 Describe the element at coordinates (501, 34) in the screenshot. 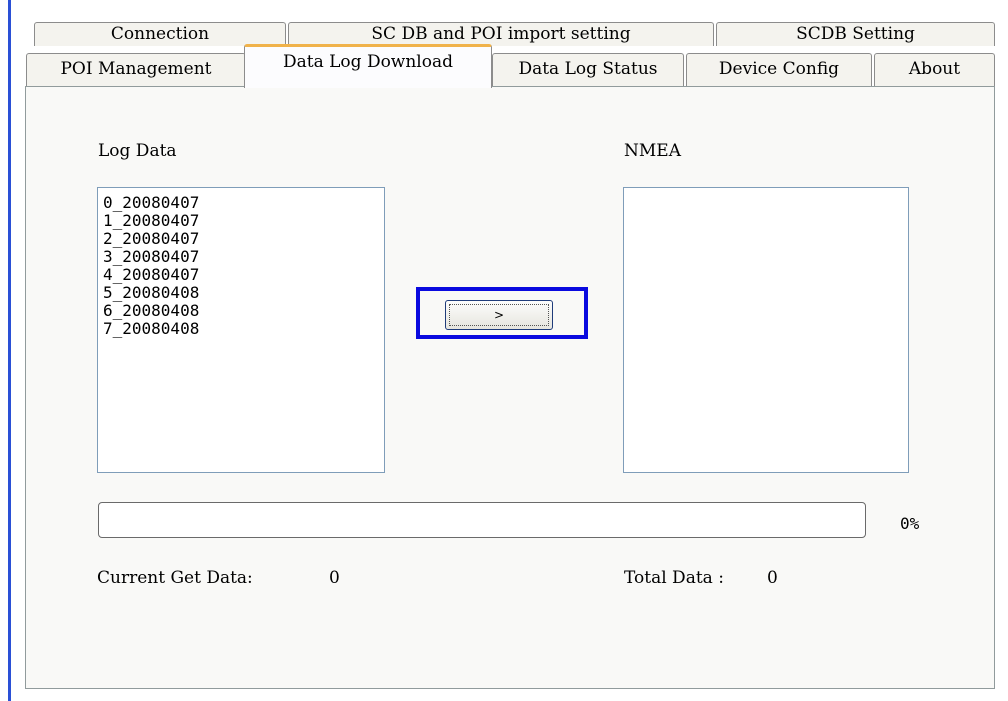

I see `tab-sc-db-poi-import-setting: SC DB and POI import setting` at that location.